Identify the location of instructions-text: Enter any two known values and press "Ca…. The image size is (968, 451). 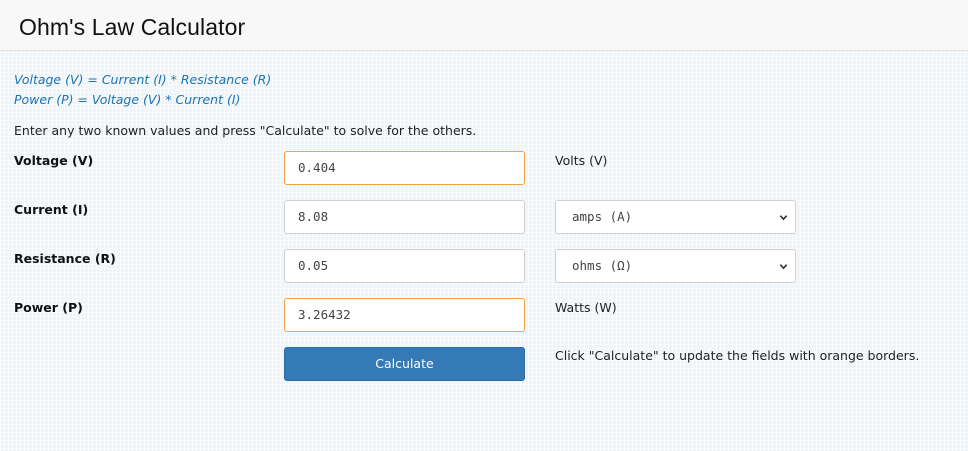
(245, 130).